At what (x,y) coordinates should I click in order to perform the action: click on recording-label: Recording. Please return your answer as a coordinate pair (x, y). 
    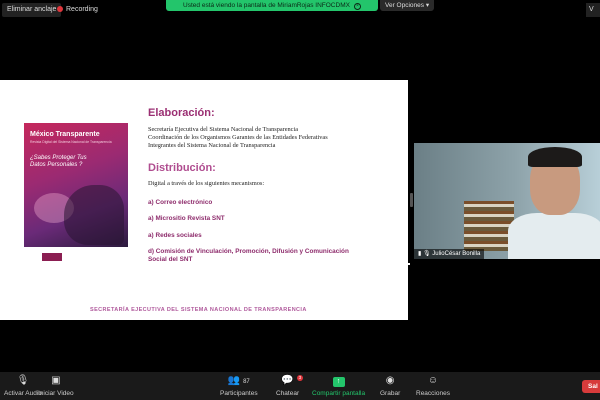
    Looking at the image, I should click on (82, 9).